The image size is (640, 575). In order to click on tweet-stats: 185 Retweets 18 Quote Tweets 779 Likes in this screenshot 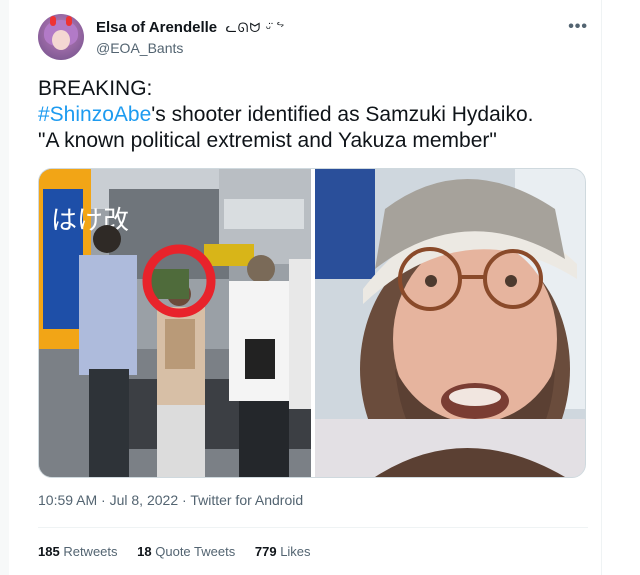, I will do `click(182, 551)`.